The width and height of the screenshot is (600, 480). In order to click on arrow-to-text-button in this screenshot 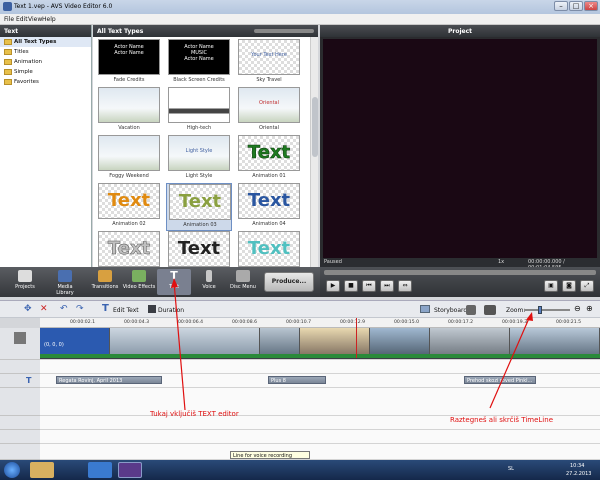, I will do `click(179, 346)`.